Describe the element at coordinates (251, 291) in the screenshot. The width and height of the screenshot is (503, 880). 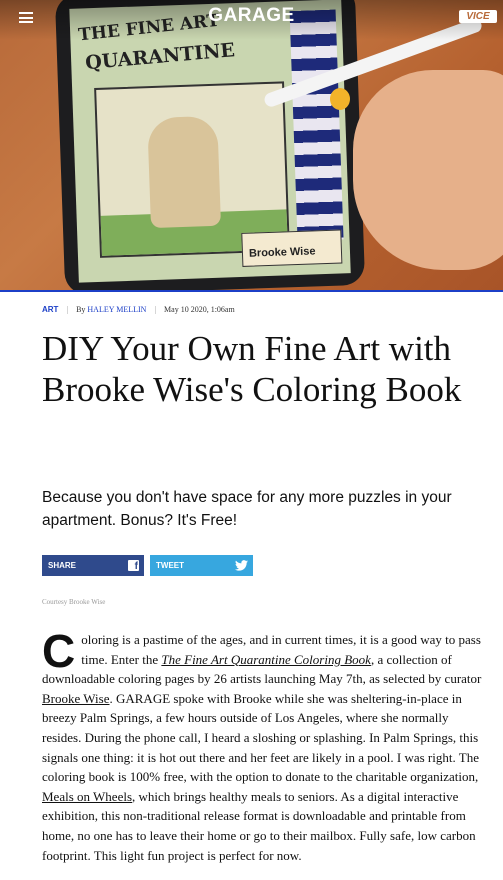
I see `hero-divider` at that location.